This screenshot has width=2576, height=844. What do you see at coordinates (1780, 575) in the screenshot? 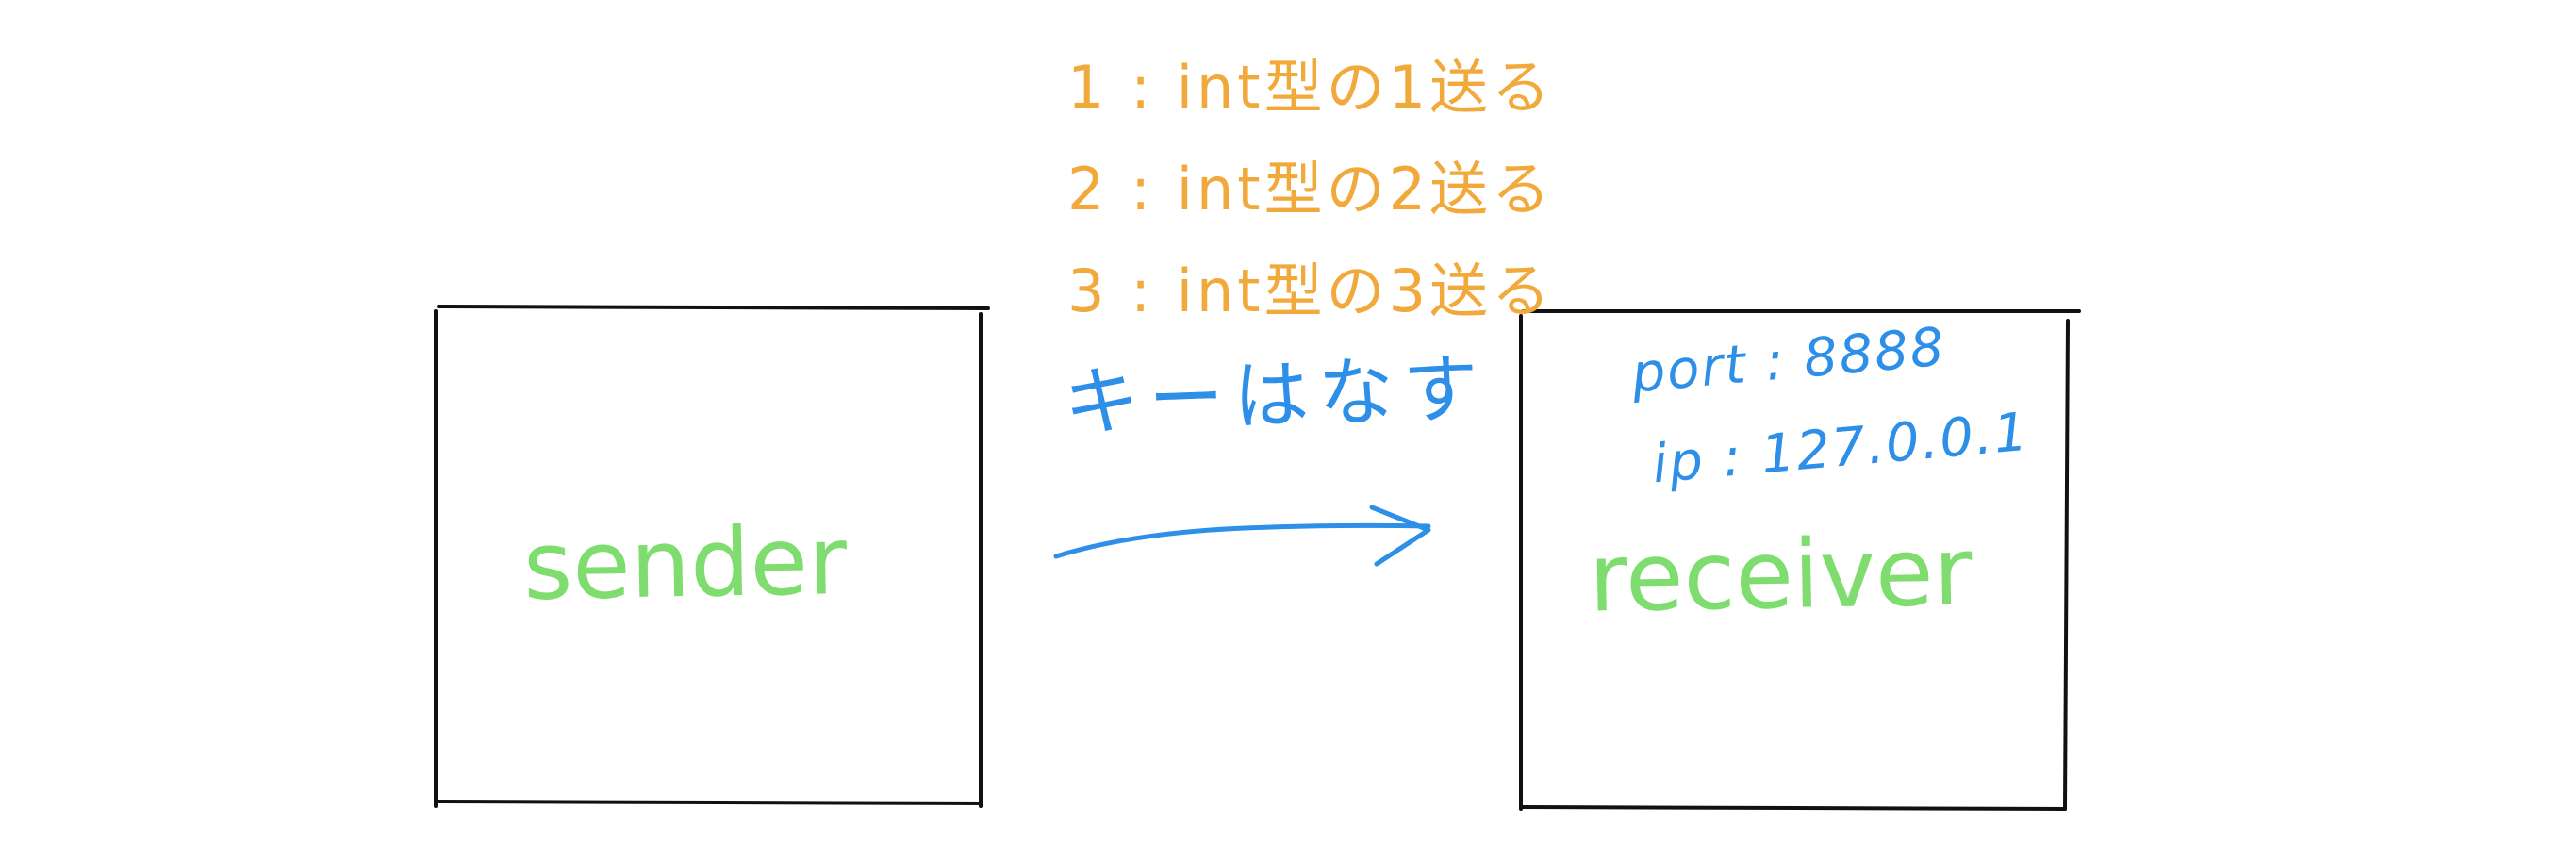
I see `receiver-label: receiver` at bounding box center [1780, 575].